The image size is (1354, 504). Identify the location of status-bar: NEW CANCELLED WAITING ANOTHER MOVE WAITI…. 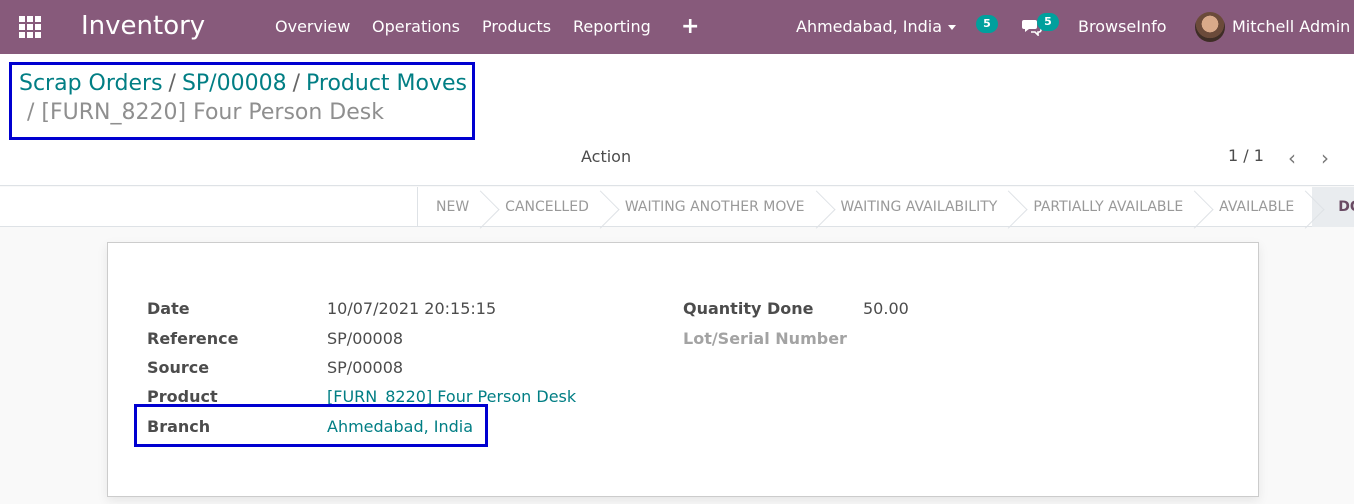
(677, 207).